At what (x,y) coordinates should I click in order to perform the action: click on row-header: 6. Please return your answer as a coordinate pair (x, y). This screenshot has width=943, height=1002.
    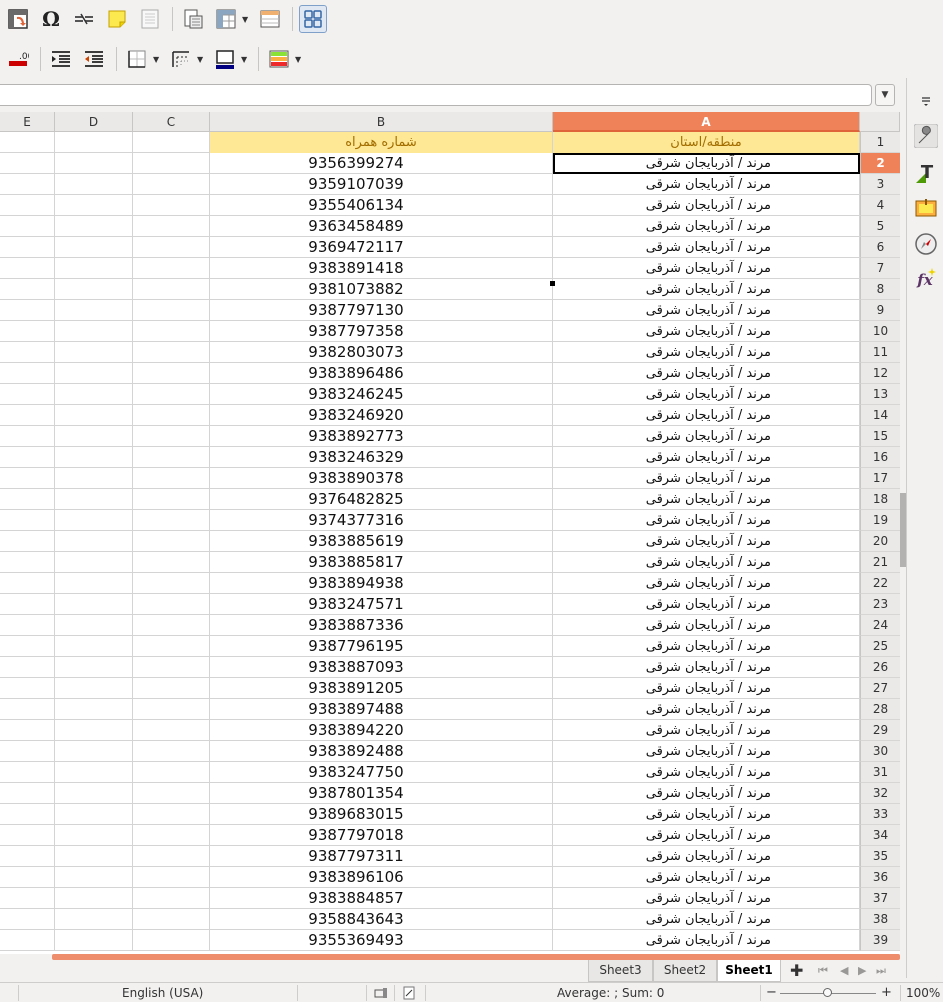
    Looking at the image, I should click on (880, 247).